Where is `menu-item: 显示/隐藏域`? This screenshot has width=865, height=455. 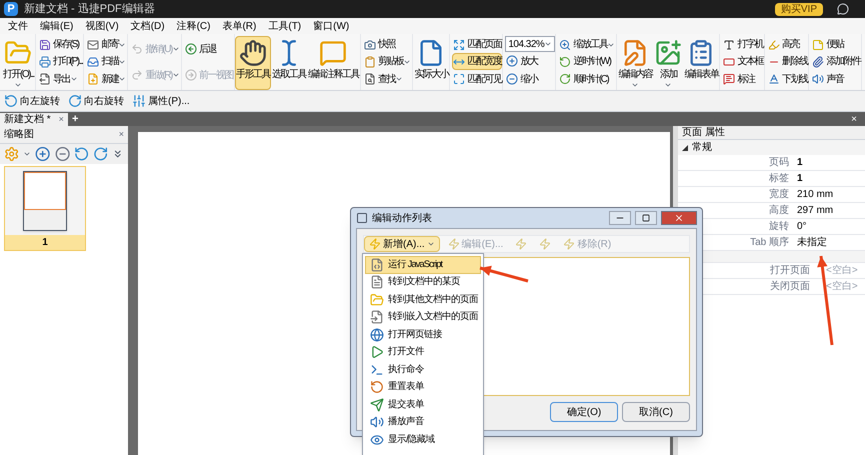 menu-item: 显示/隐藏域 is located at coordinates (423, 439).